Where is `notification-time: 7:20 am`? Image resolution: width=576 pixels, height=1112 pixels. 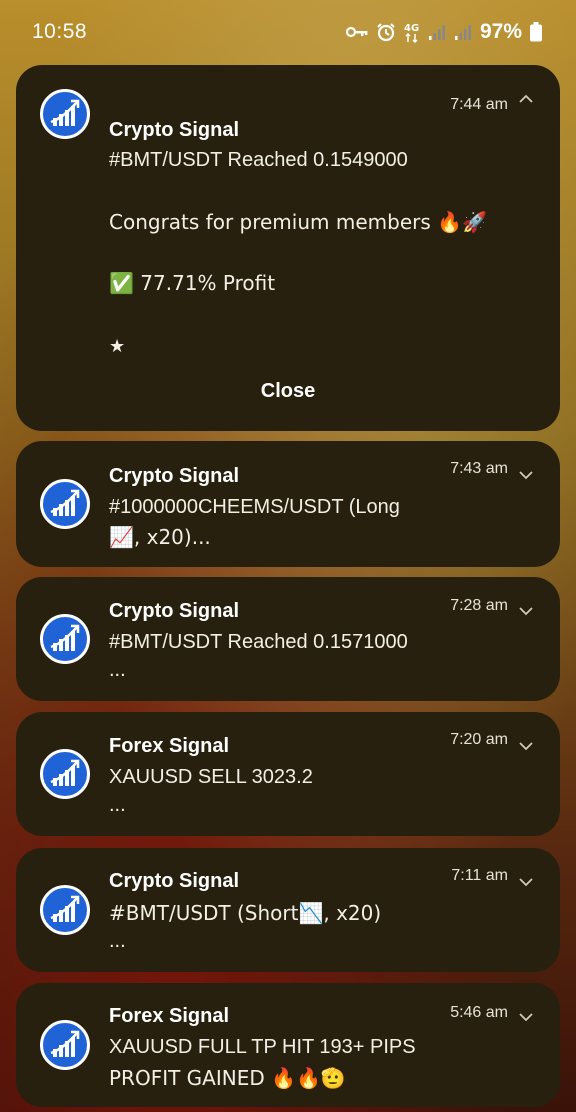
notification-time: 7:20 am is located at coordinates (479, 739).